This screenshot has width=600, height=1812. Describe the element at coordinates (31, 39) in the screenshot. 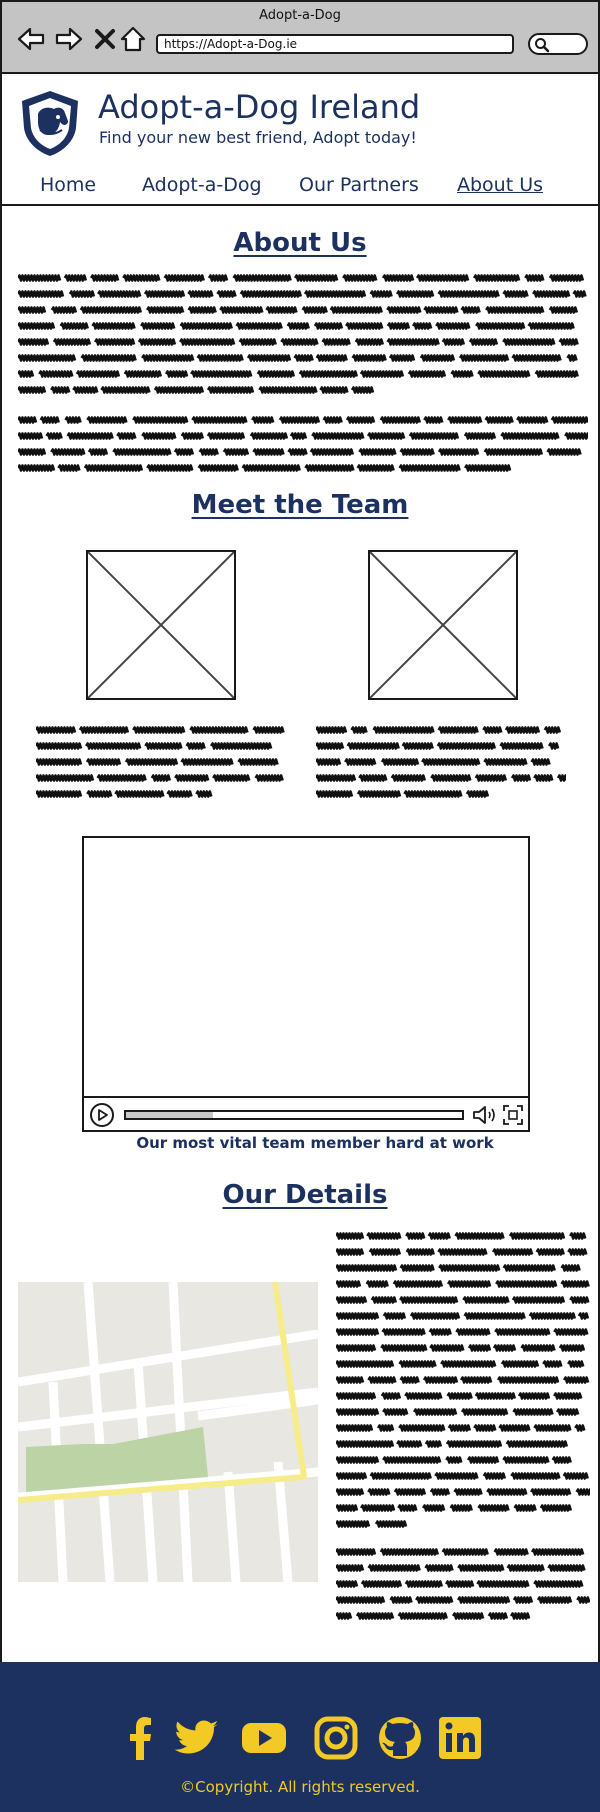

I see `back-arrow-icon` at that location.